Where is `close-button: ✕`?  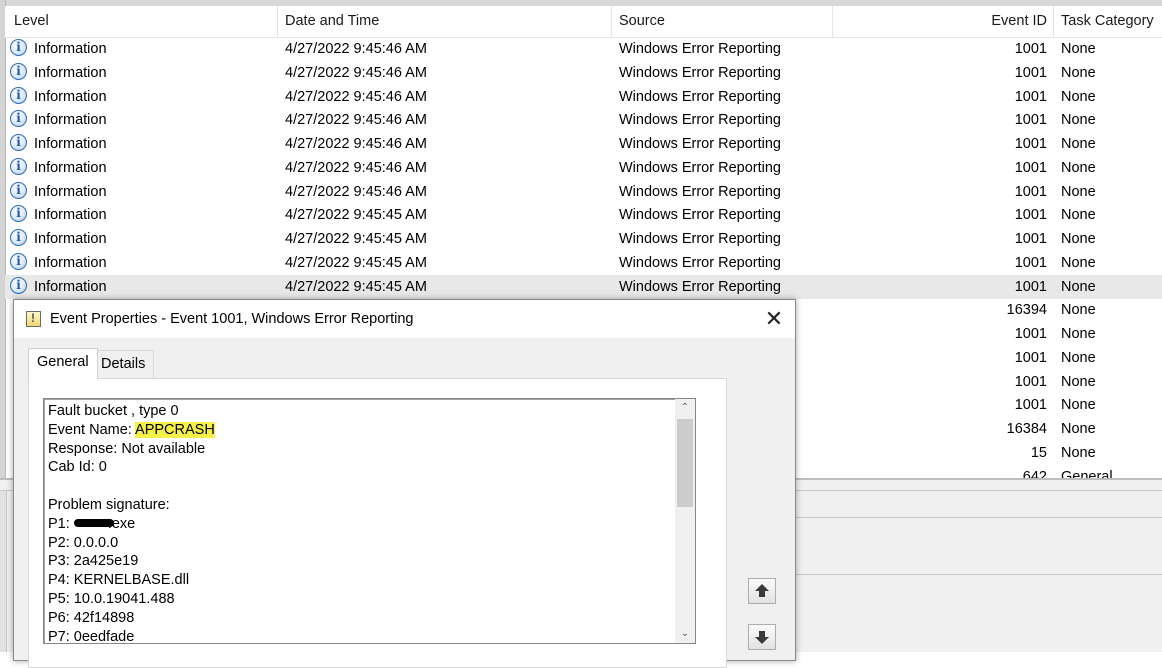
close-button: ✕ is located at coordinates (774, 319).